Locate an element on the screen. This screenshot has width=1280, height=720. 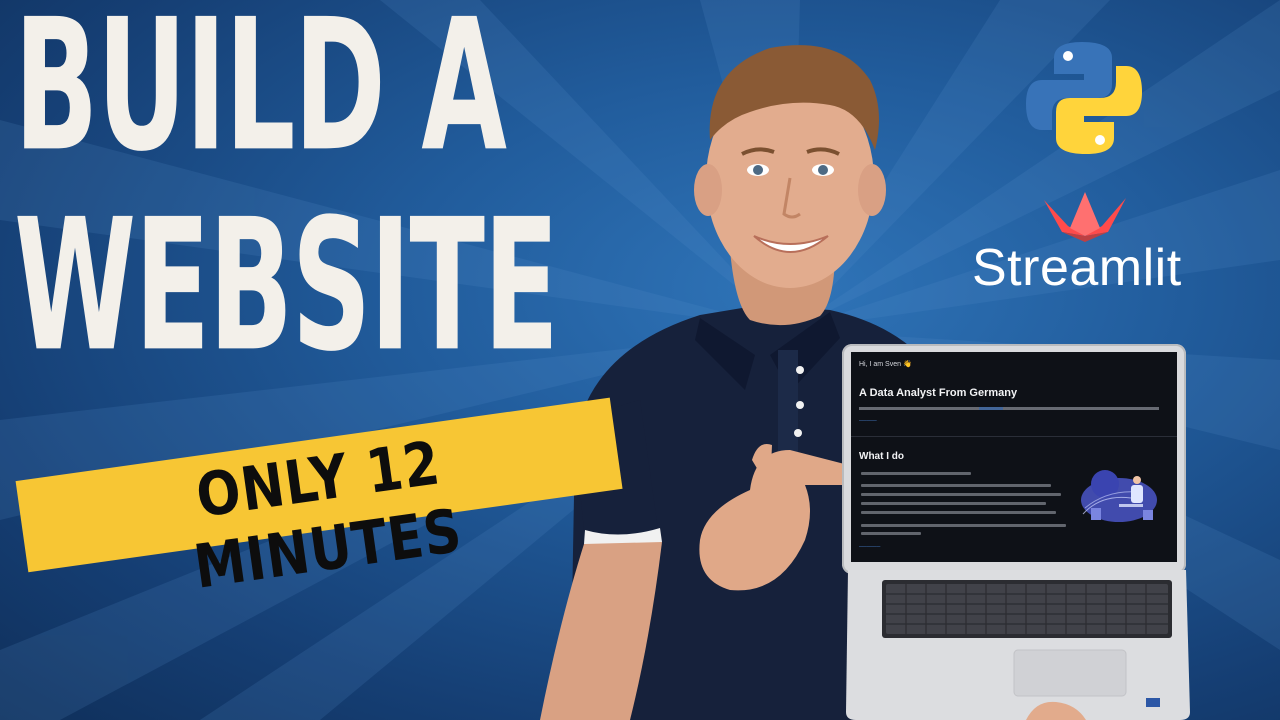
screen-divider is located at coordinates (1014, 436).